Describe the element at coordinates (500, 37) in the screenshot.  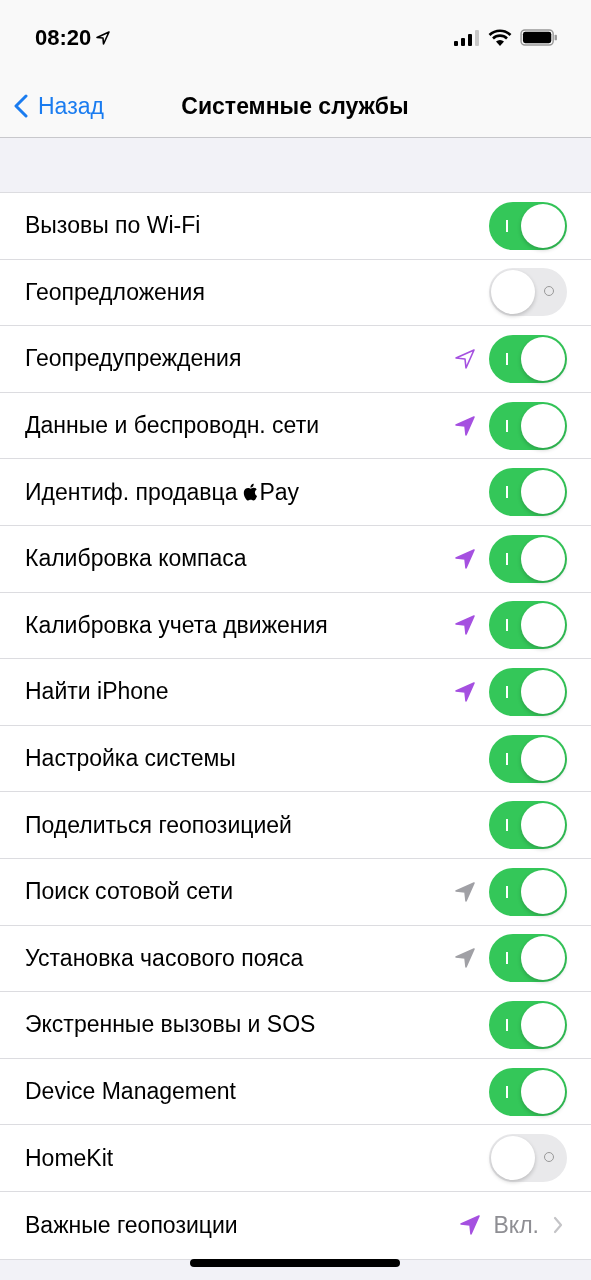
I see `wifi-icon` at that location.